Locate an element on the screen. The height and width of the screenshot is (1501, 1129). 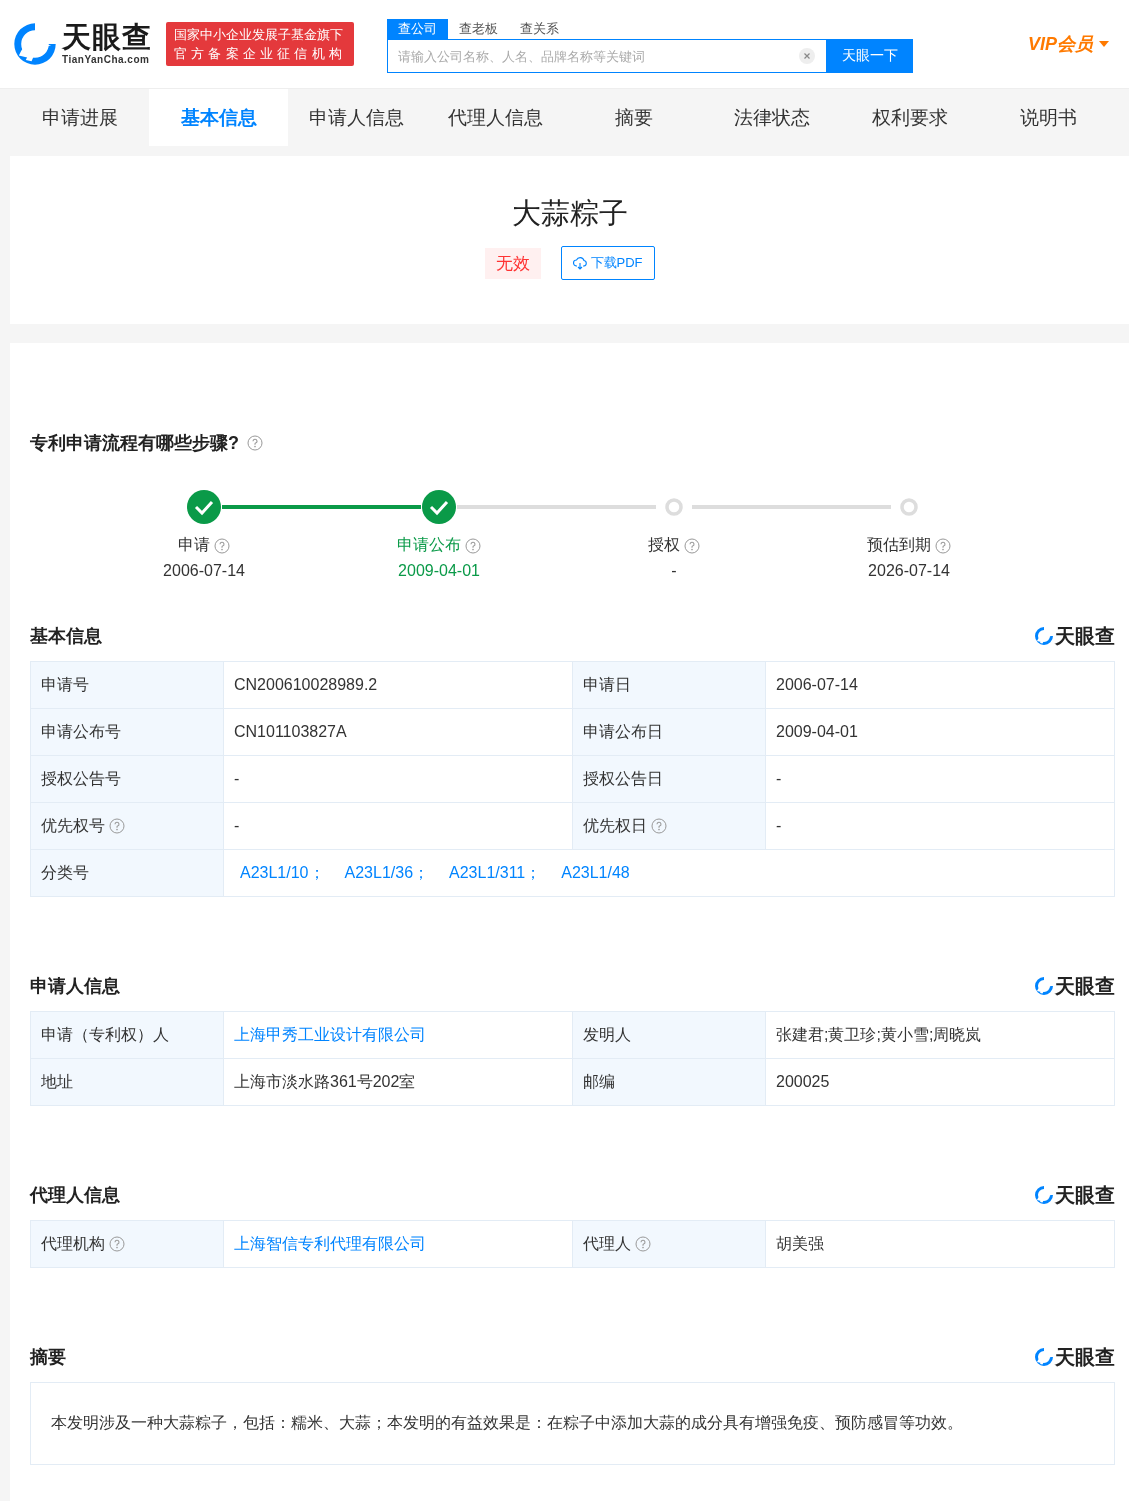
field-value: 上海市淡水路361号202室 is located at coordinates (325, 1081).